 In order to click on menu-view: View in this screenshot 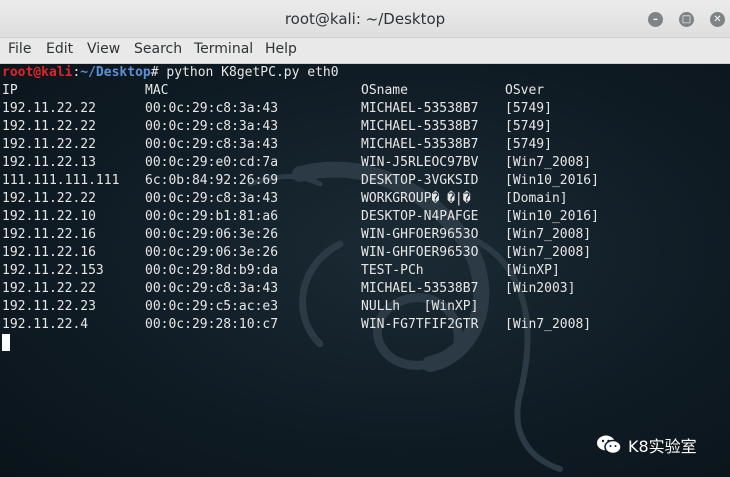, I will do `click(103, 49)`.